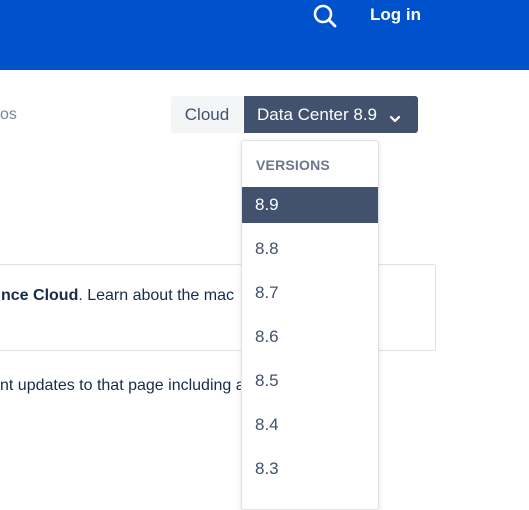 This screenshot has width=529, height=510. Describe the element at coordinates (395, 15) in the screenshot. I see `login-link: Log in` at that location.